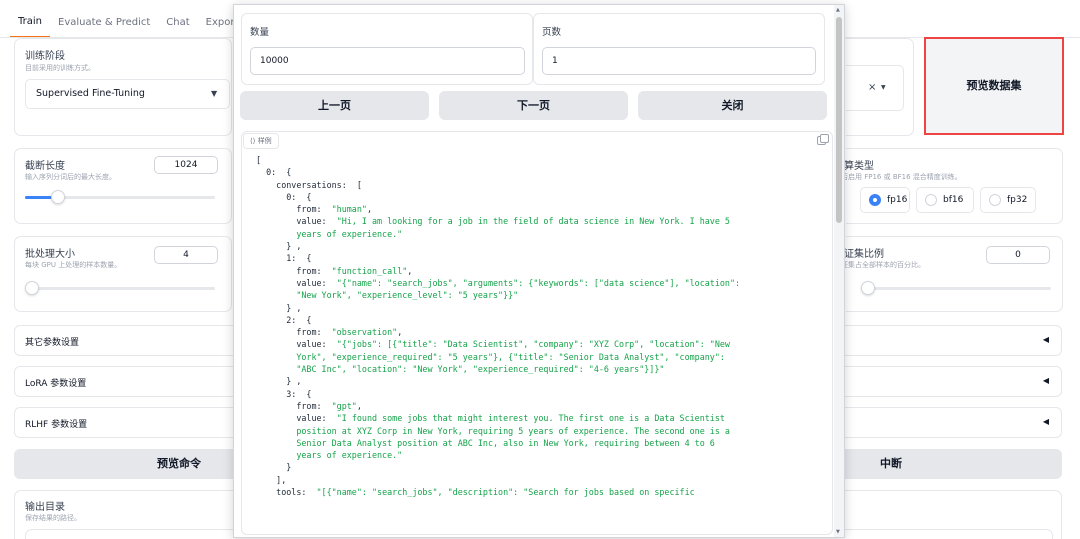 This screenshot has width=1080, height=539. Describe the element at coordinates (214, 93) in the screenshot. I see `chevron-down-icon: ▼` at that location.